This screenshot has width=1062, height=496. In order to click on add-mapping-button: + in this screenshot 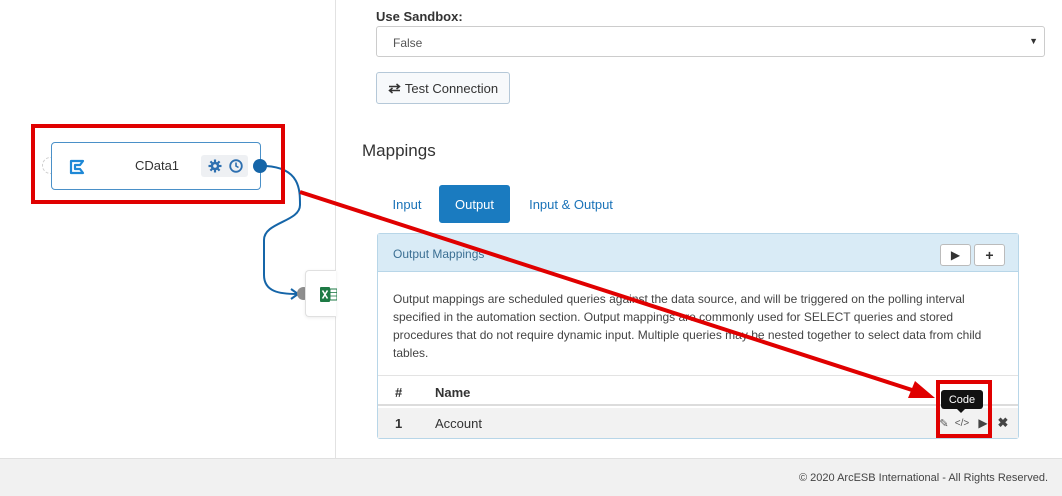, I will do `click(989, 255)`.